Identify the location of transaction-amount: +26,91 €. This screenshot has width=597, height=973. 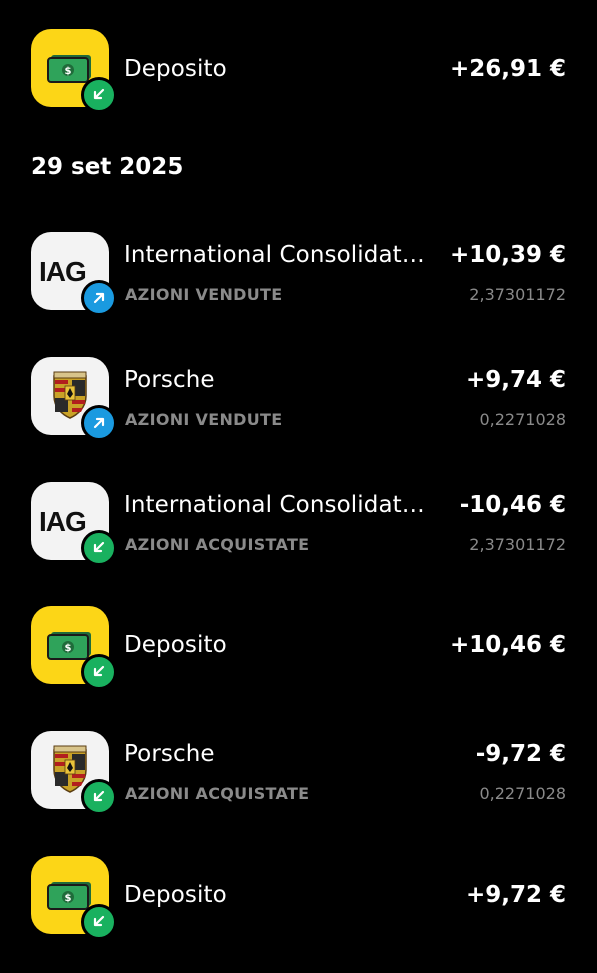
(507, 69).